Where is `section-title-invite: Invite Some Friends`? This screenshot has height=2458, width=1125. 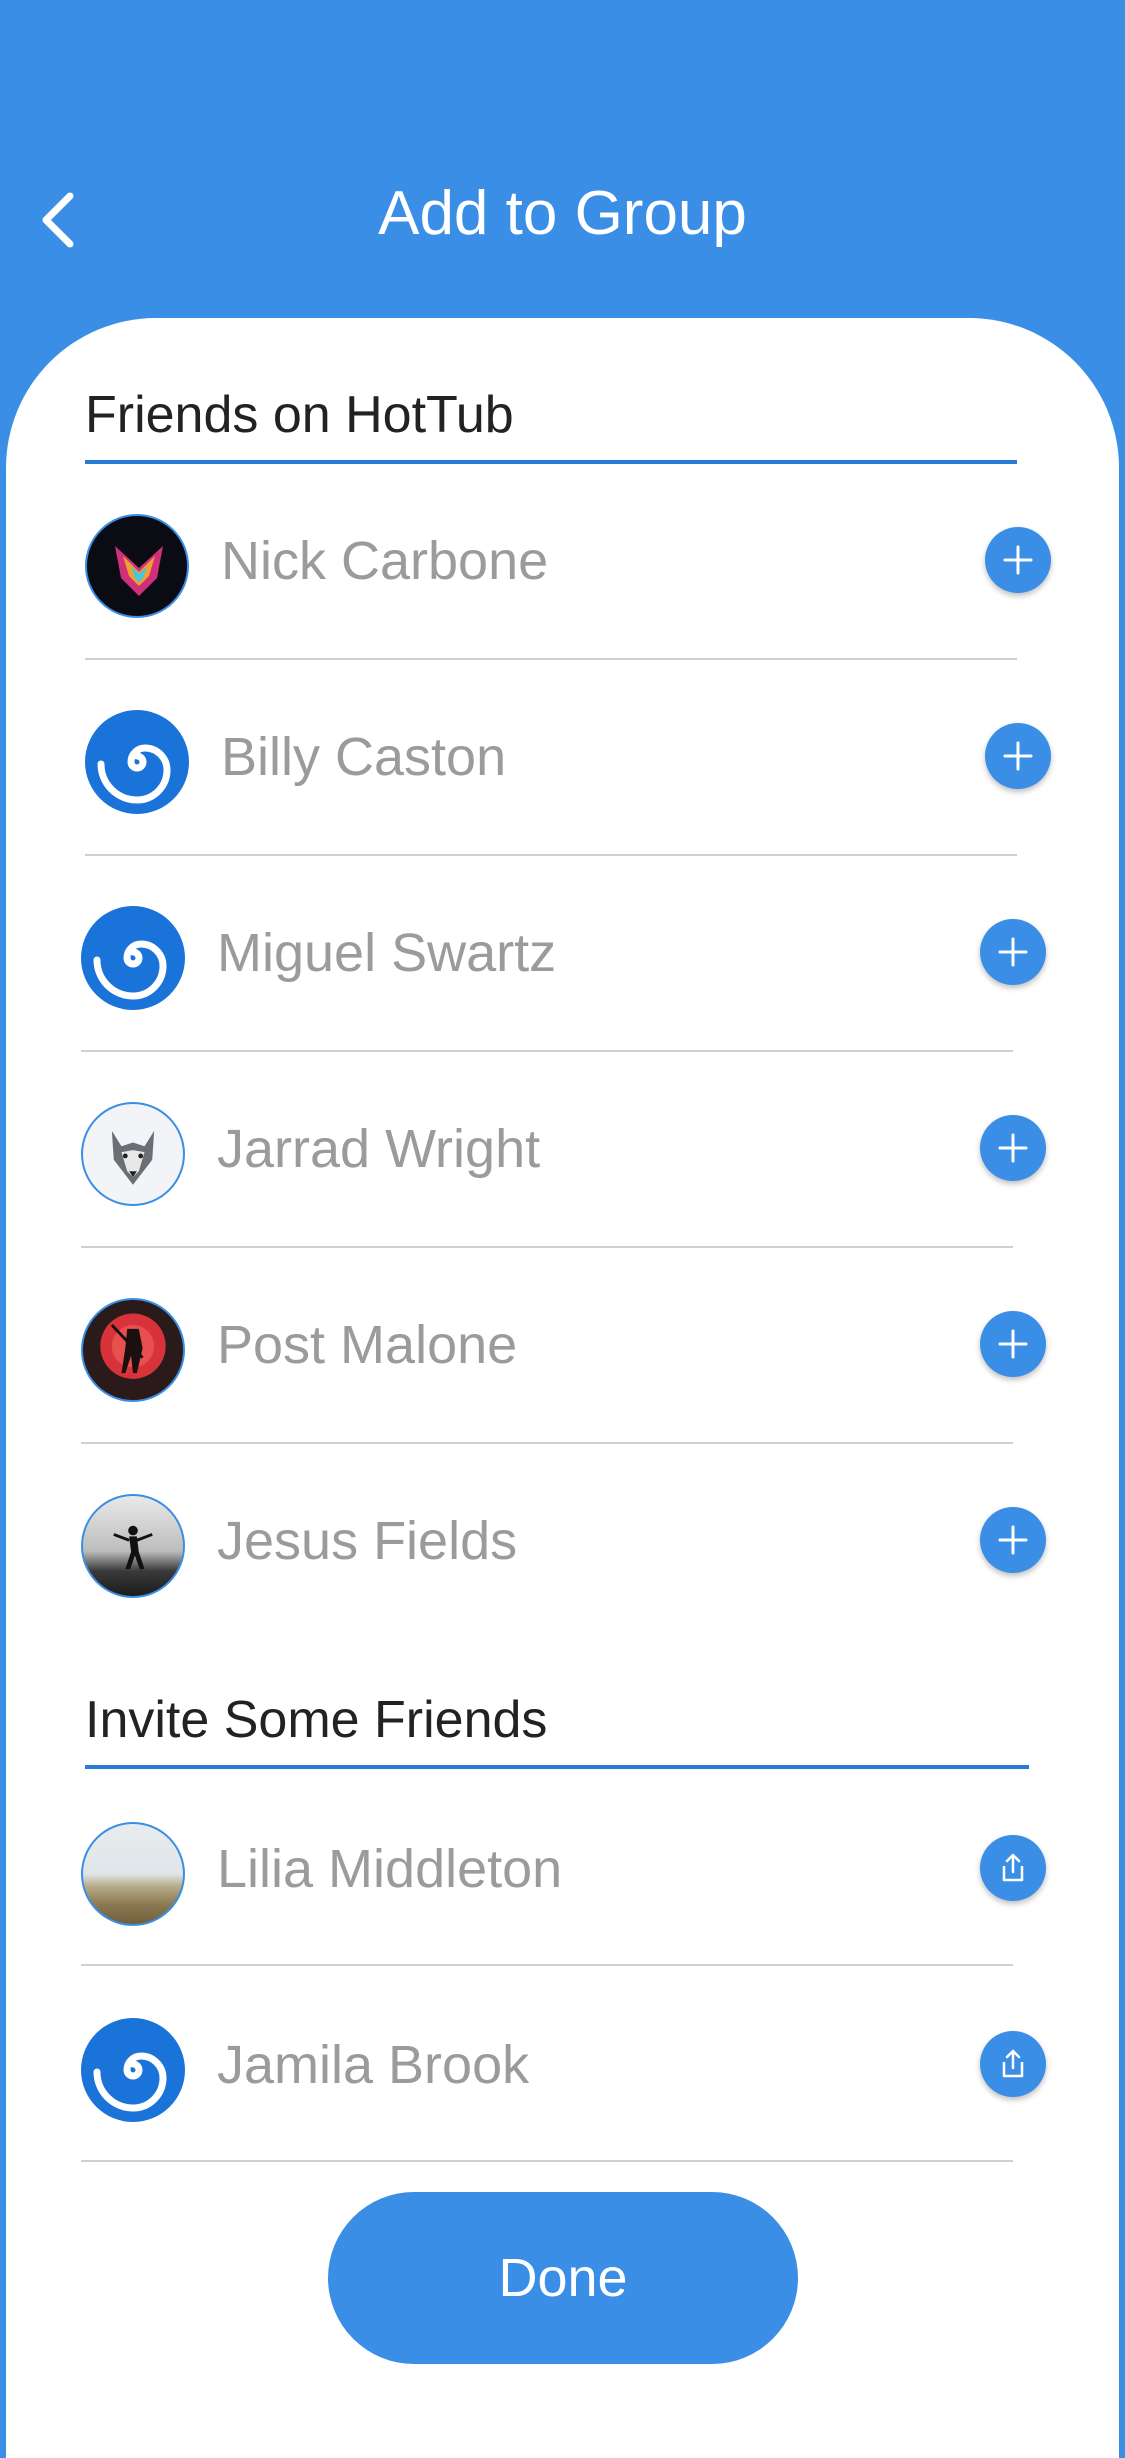 section-title-invite: Invite Some Friends is located at coordinates (316, 1720).